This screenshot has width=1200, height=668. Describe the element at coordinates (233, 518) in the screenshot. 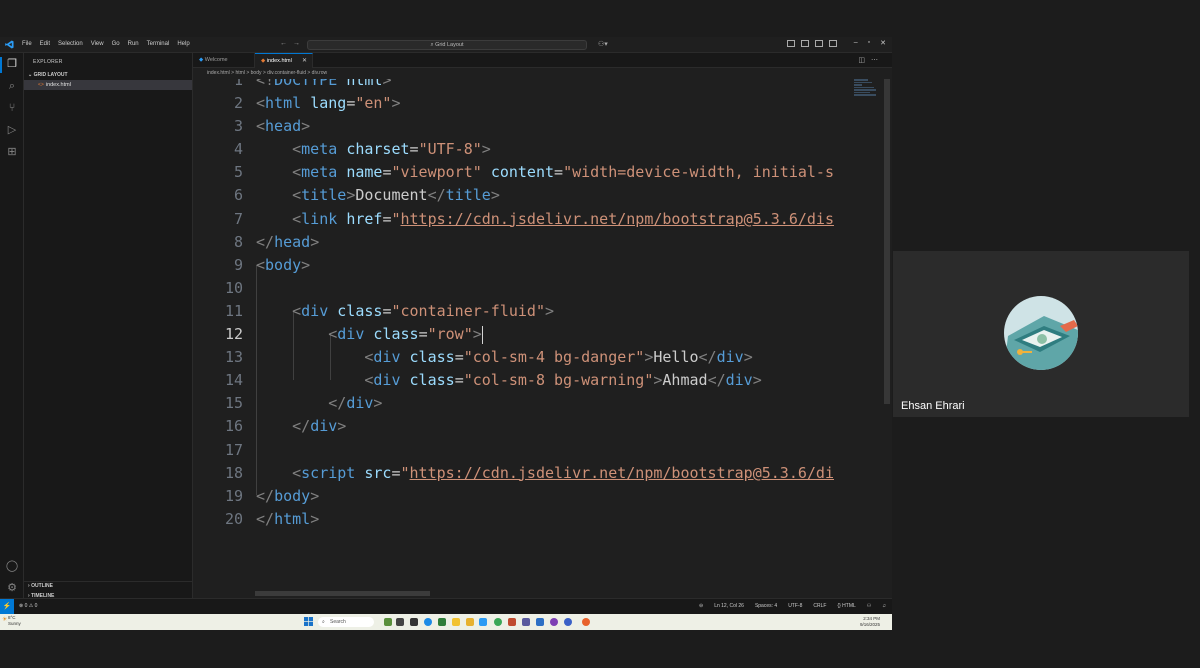

I see `line-number: 20` at that location.